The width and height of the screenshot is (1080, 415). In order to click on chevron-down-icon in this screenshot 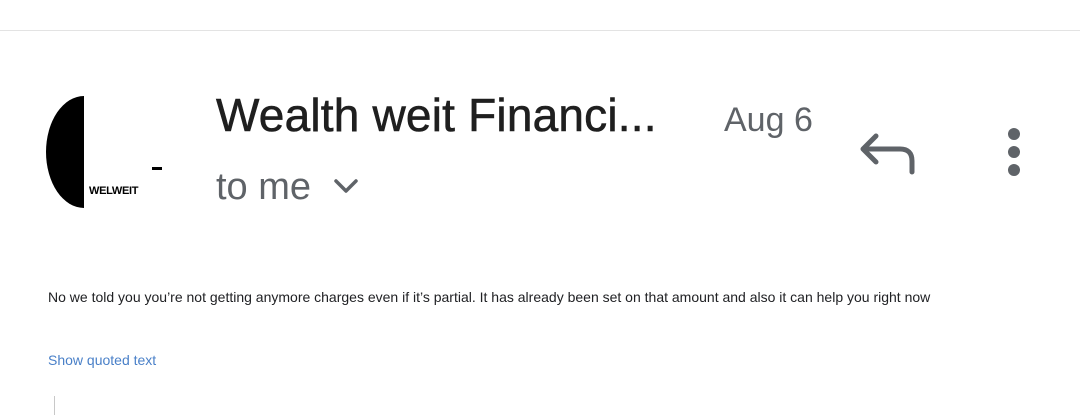, I will do `click(346, 186)`.